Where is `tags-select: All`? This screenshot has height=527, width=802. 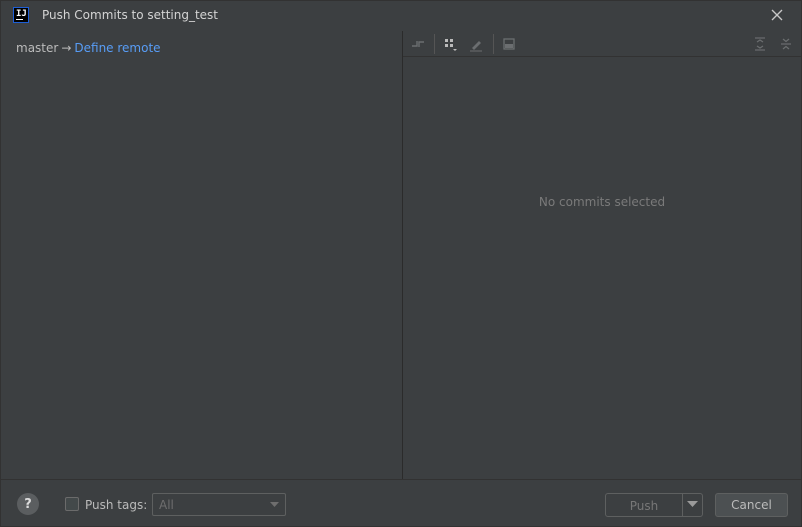 tags-select: All is located at coordinates (219, 504).